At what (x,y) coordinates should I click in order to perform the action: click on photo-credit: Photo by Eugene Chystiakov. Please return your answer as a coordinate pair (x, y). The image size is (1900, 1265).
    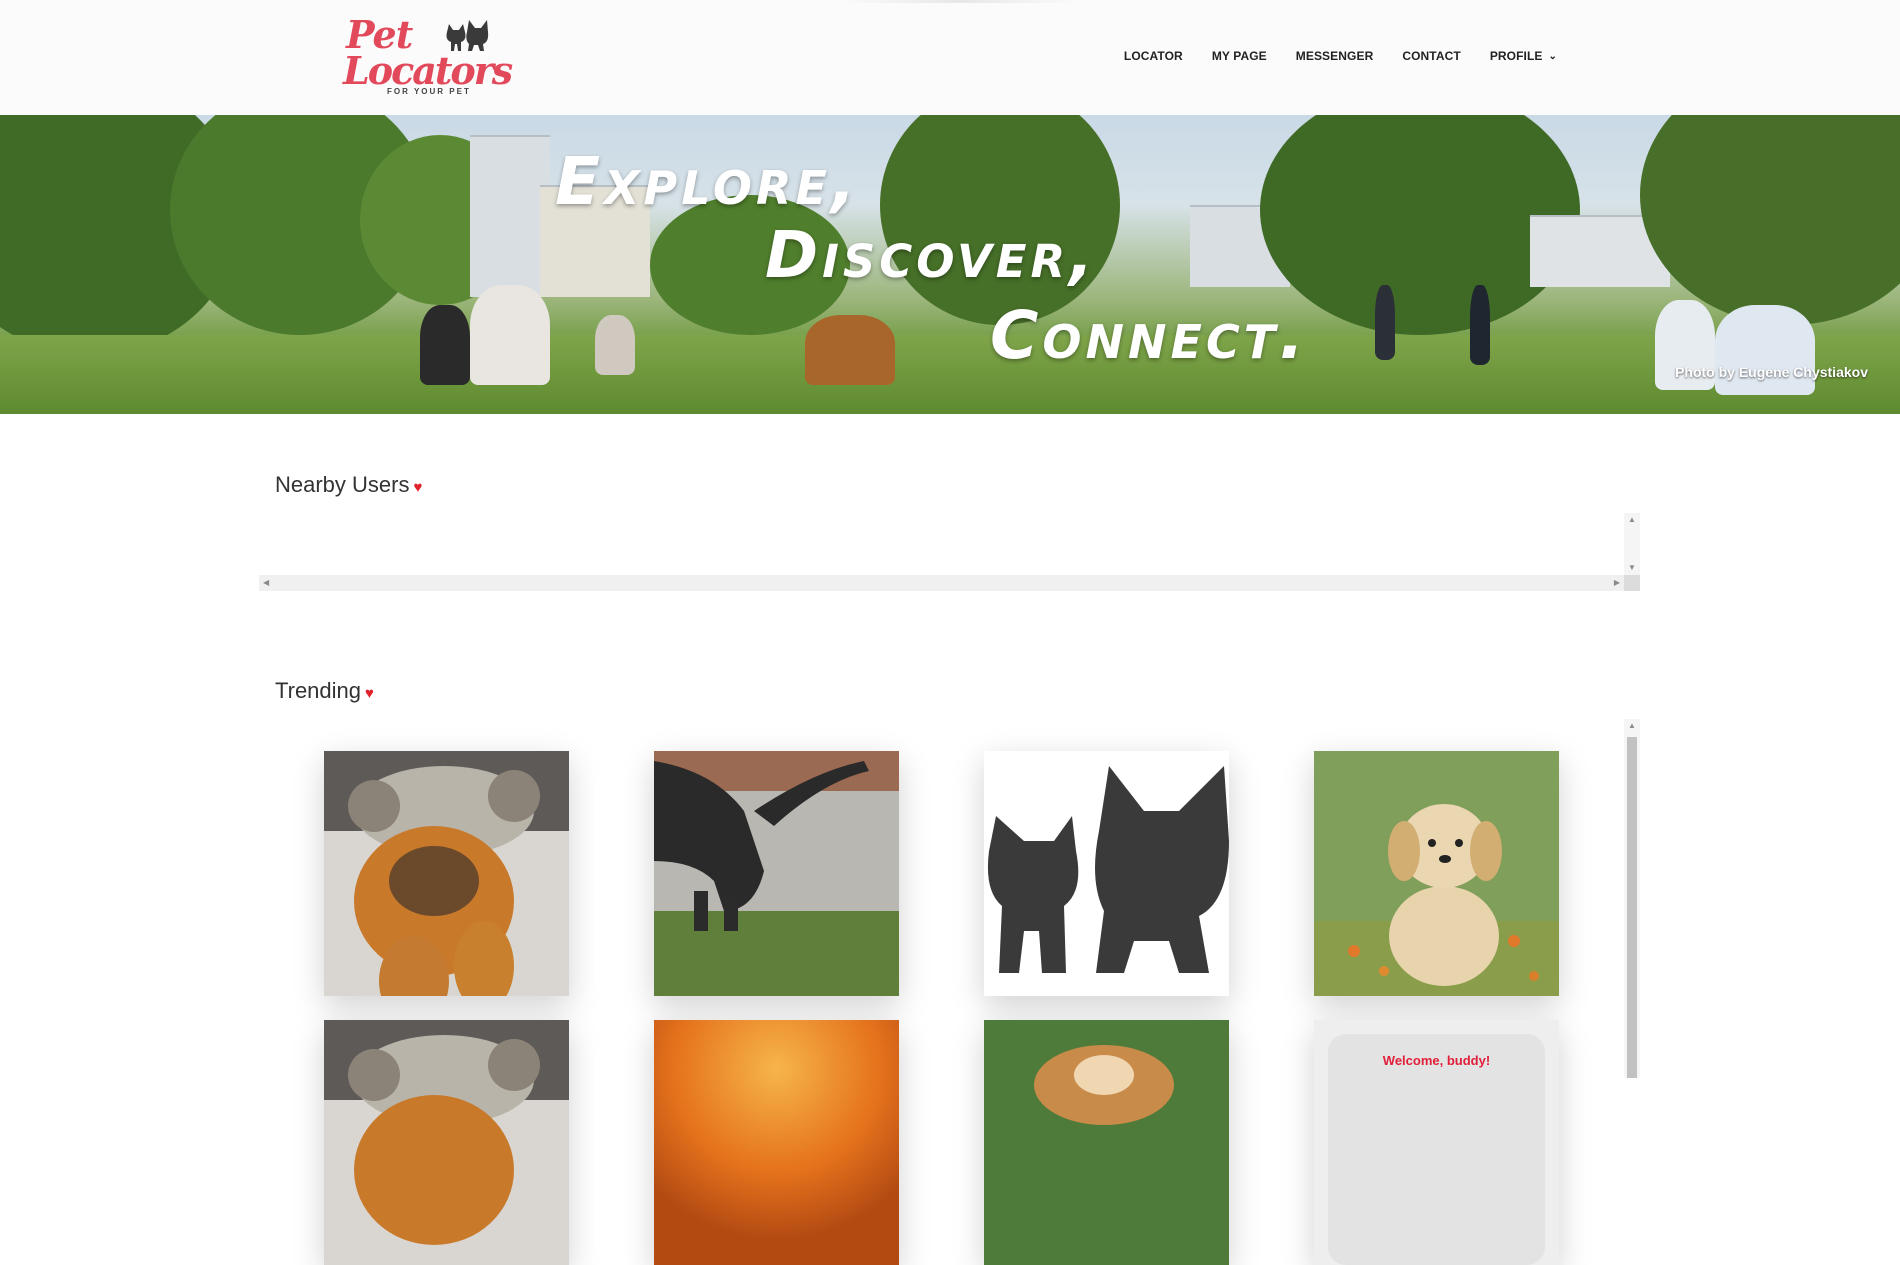
    Looking at the image, I should click on (1771, 372).